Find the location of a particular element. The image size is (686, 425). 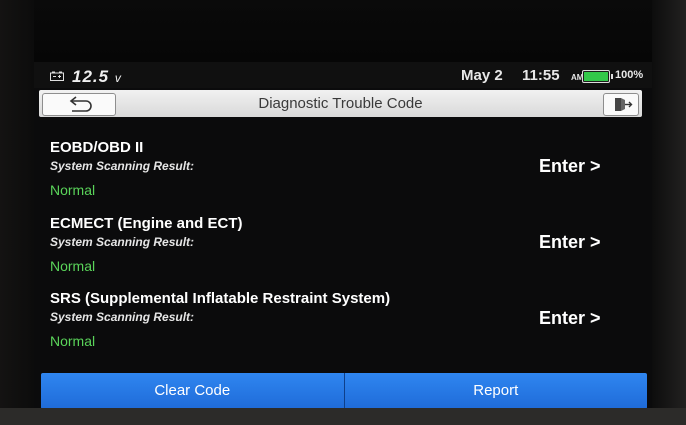

clear-code-button: Clear Code is located at coordinates (193, 390).